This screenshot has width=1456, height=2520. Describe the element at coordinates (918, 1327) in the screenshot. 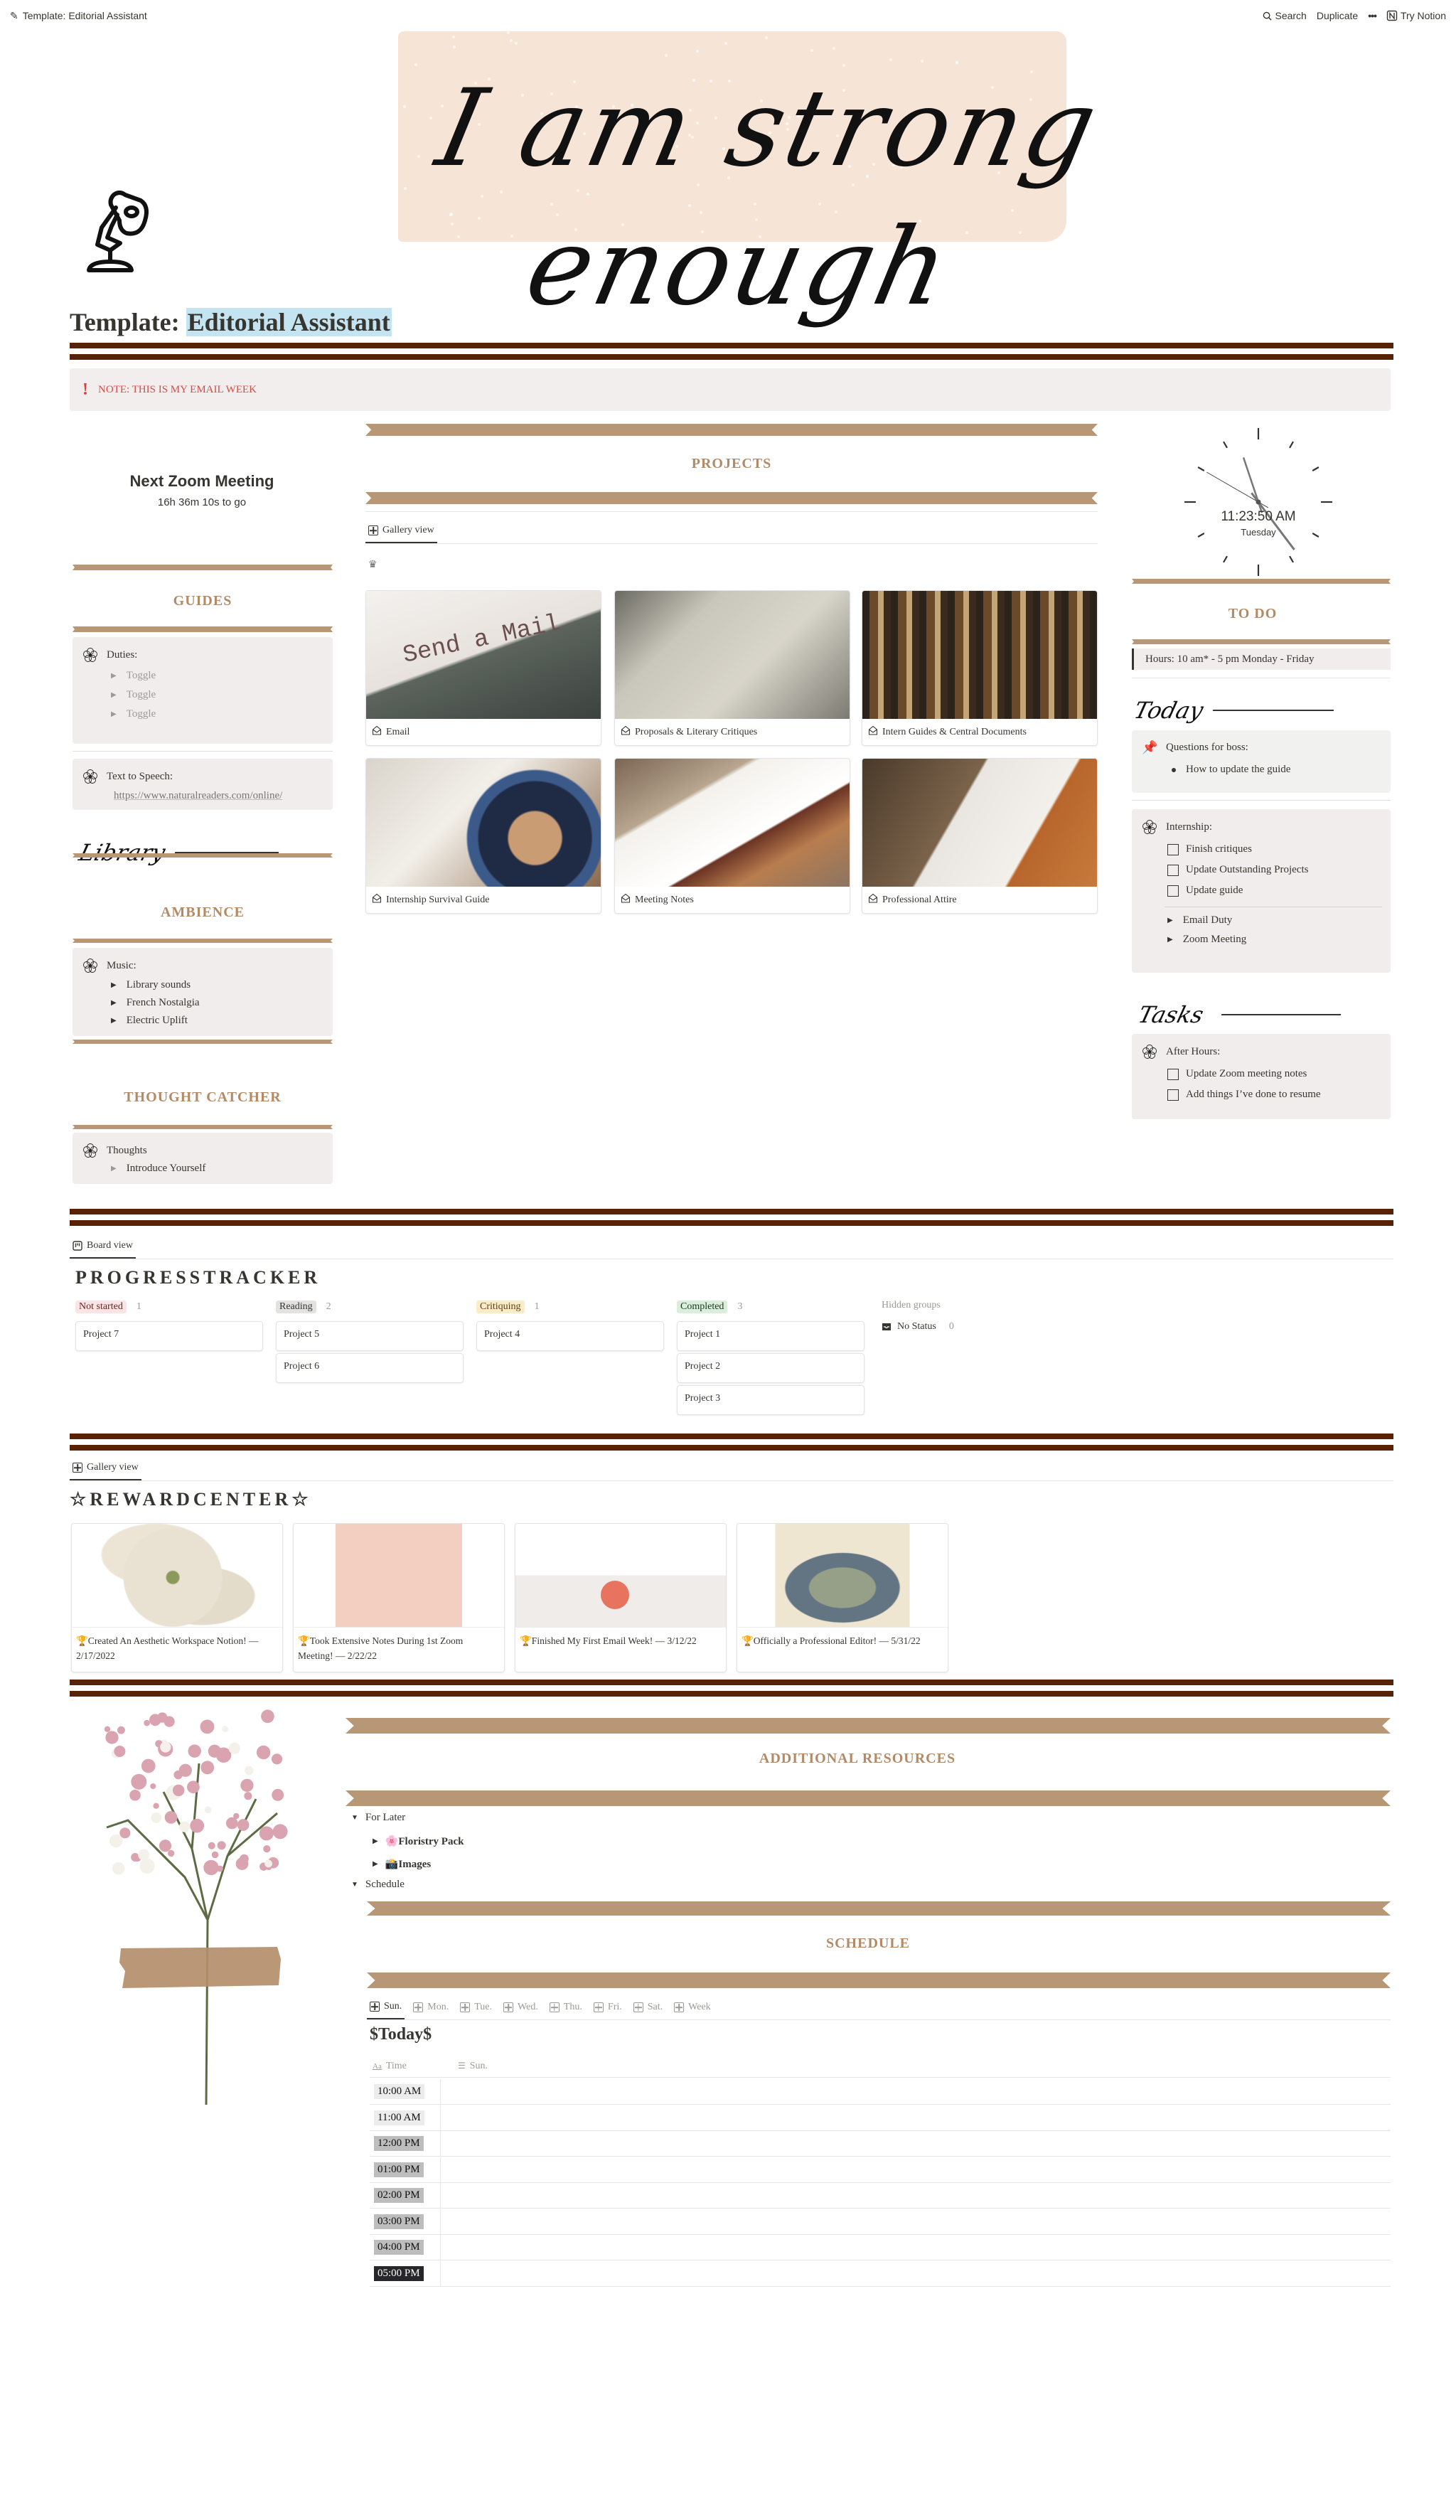

I see `no-status-group: No Status 0` at that location.